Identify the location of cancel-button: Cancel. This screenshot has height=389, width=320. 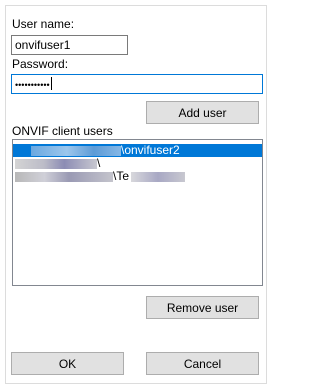
(202, 363).